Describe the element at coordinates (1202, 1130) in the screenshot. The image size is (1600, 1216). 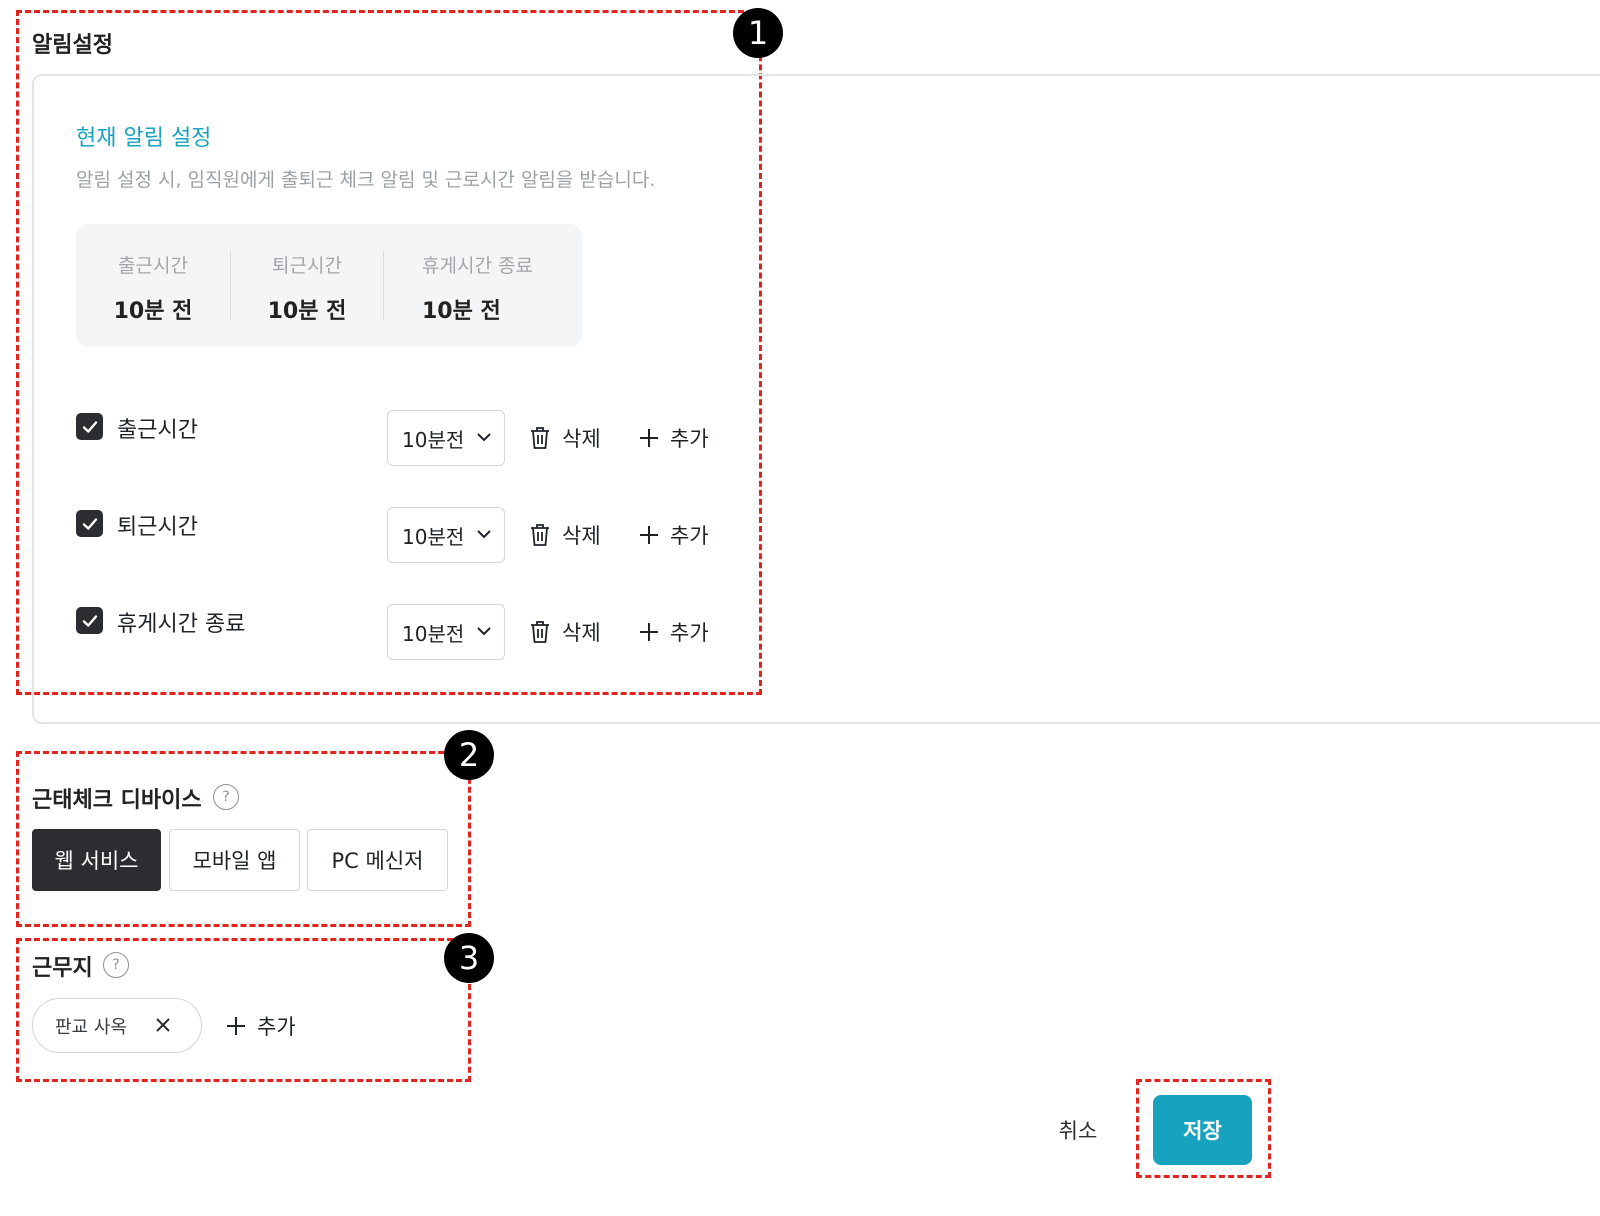
I see `save-button: 저장` at that location.